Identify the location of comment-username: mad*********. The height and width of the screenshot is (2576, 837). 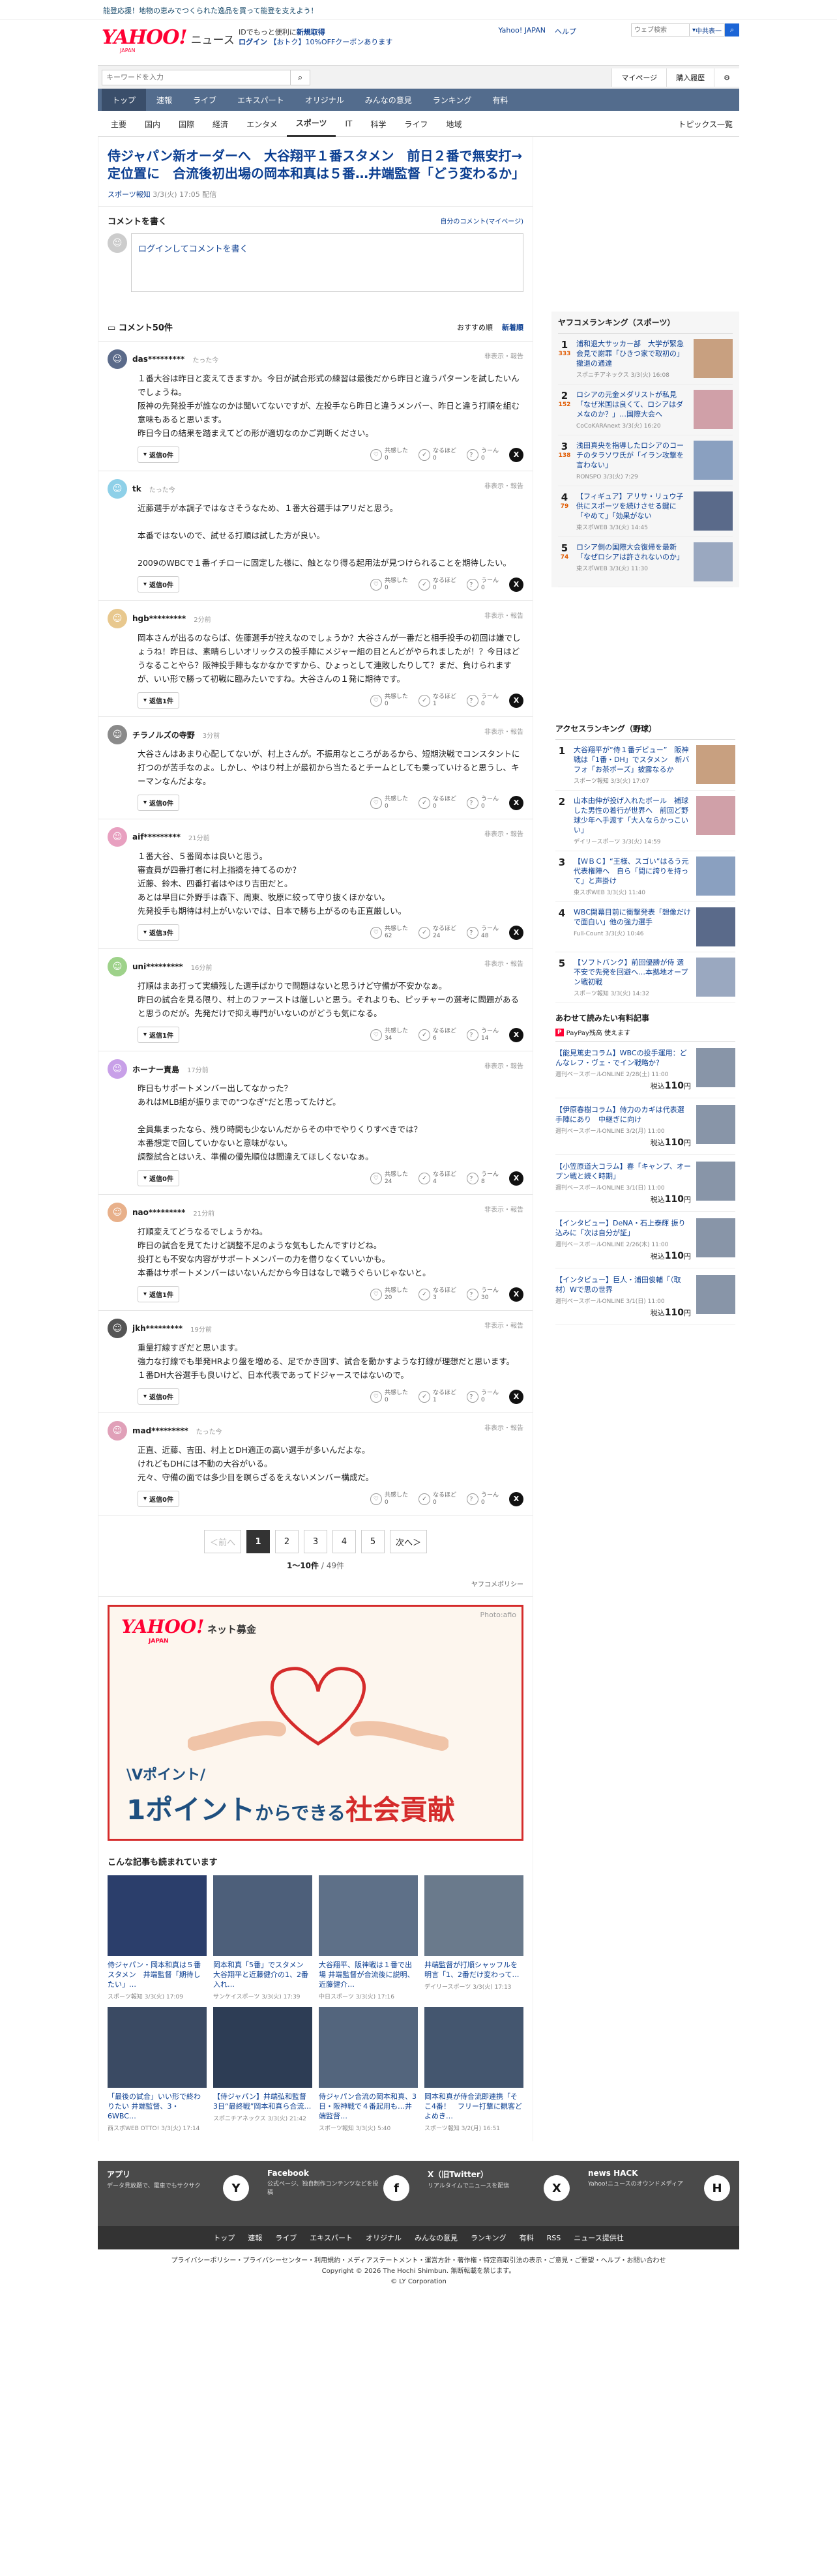
(160, 1430).